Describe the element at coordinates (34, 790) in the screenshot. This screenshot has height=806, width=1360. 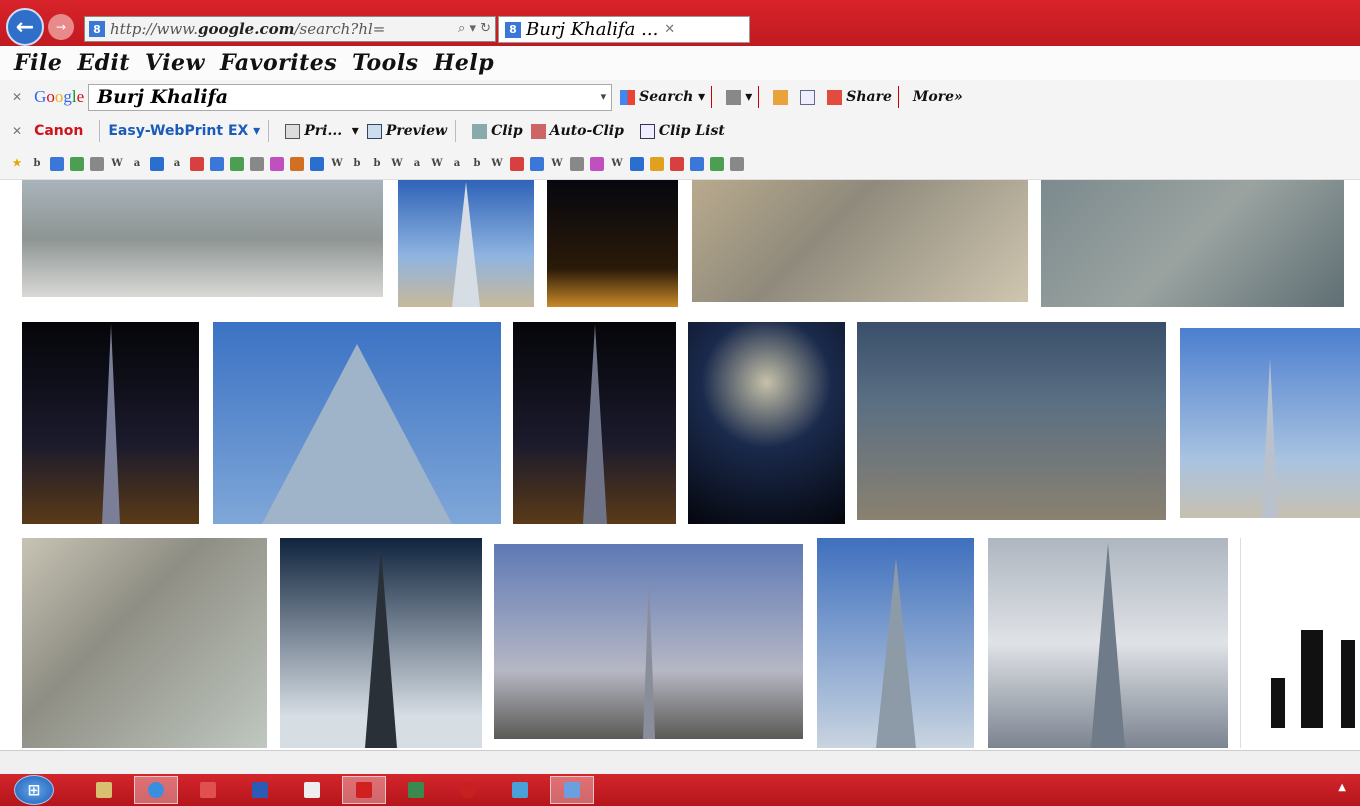
I see `windows-start-icon: ⊞` at that location.